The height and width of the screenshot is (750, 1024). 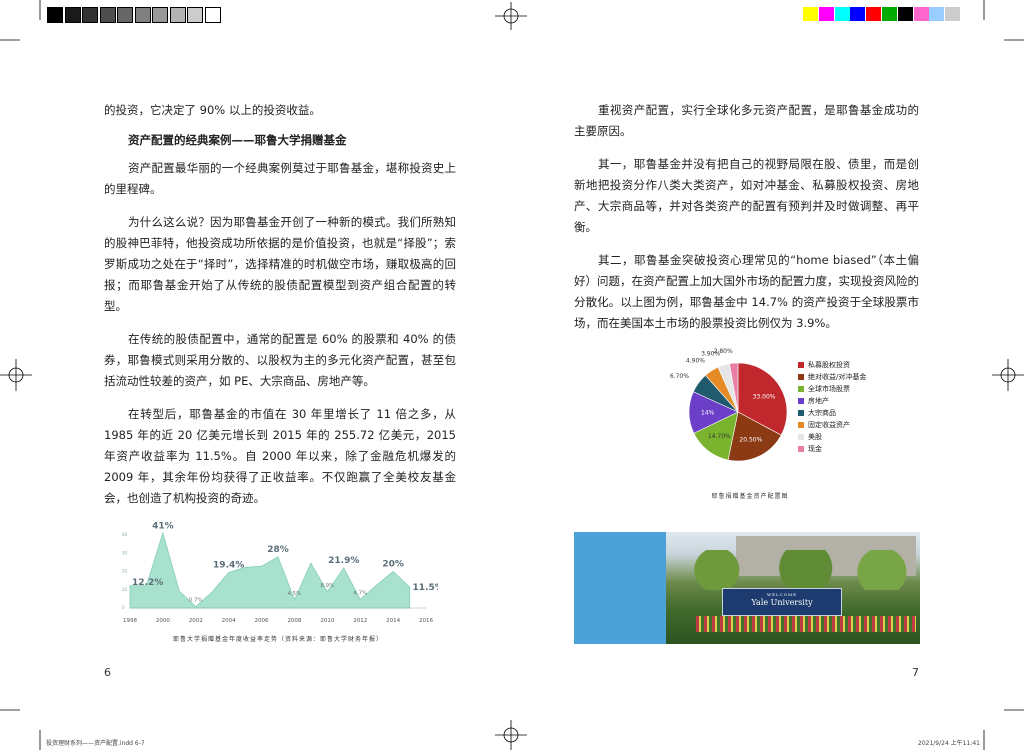 What do you see at coordinates (746, 120) in the screenshot?
I see `right-paragraph-0: 重视资产配置，实行全球化多元资产配置，是耶鲁基金成功的主要原因。` at bounding box center [746, 120].